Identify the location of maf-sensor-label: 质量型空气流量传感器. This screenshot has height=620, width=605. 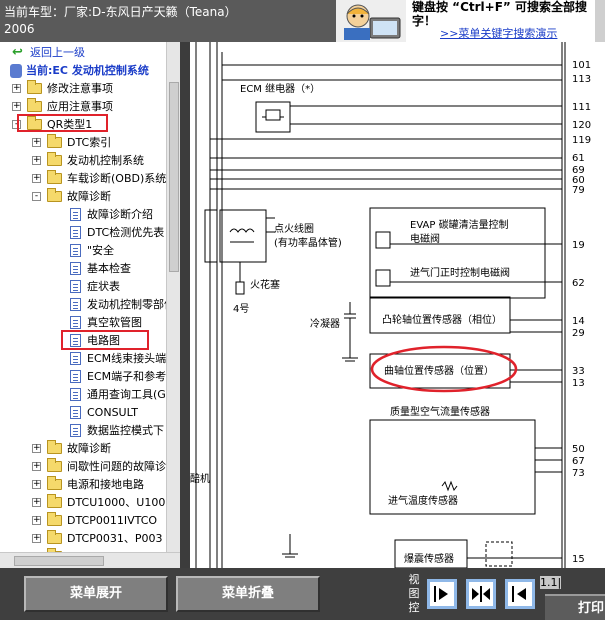
(440, 411).